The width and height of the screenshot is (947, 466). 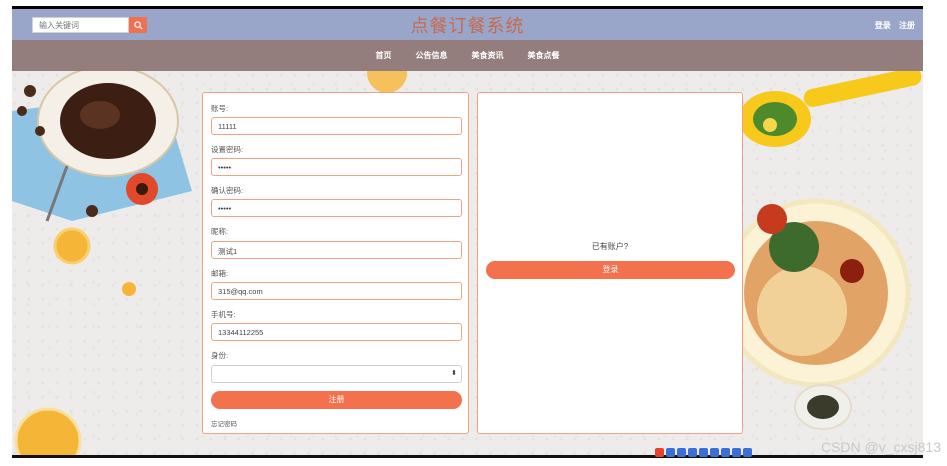 I want to click on shirt-icon, so click(x=736, y=452).